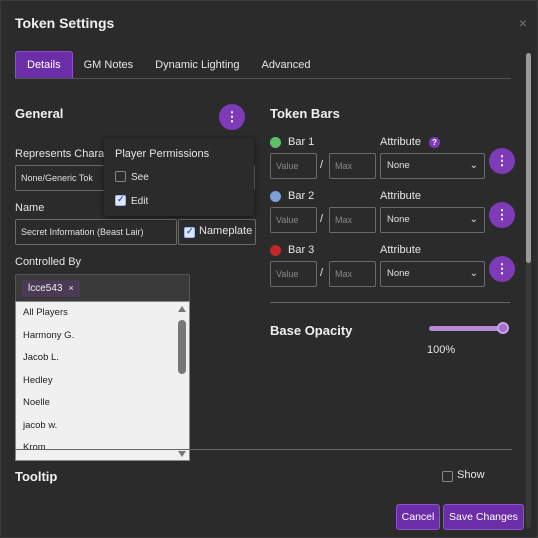 This screenshot has width=538, height=538. Describe the element at coordinates (140, 177) in the screenshot. I see `see-label: See` at that location.